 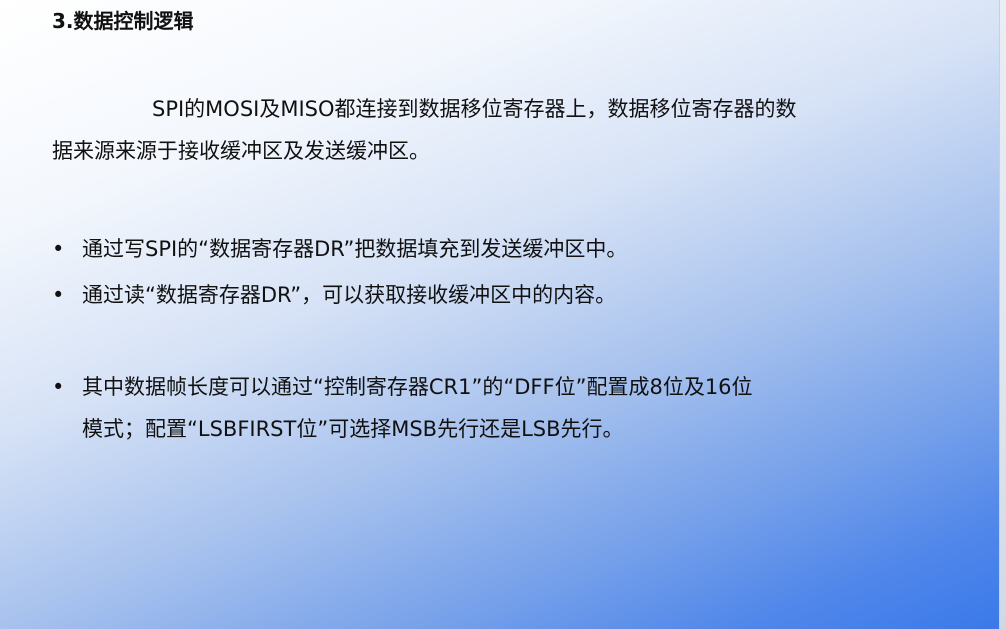 What do you see at coordinates (353, 429) in the screenshot?
I see `bullet-text-line: 模式；配置“LSBFIRST位”可选择MSB先行还是LSB先行。` at bounding box center [353, 429].